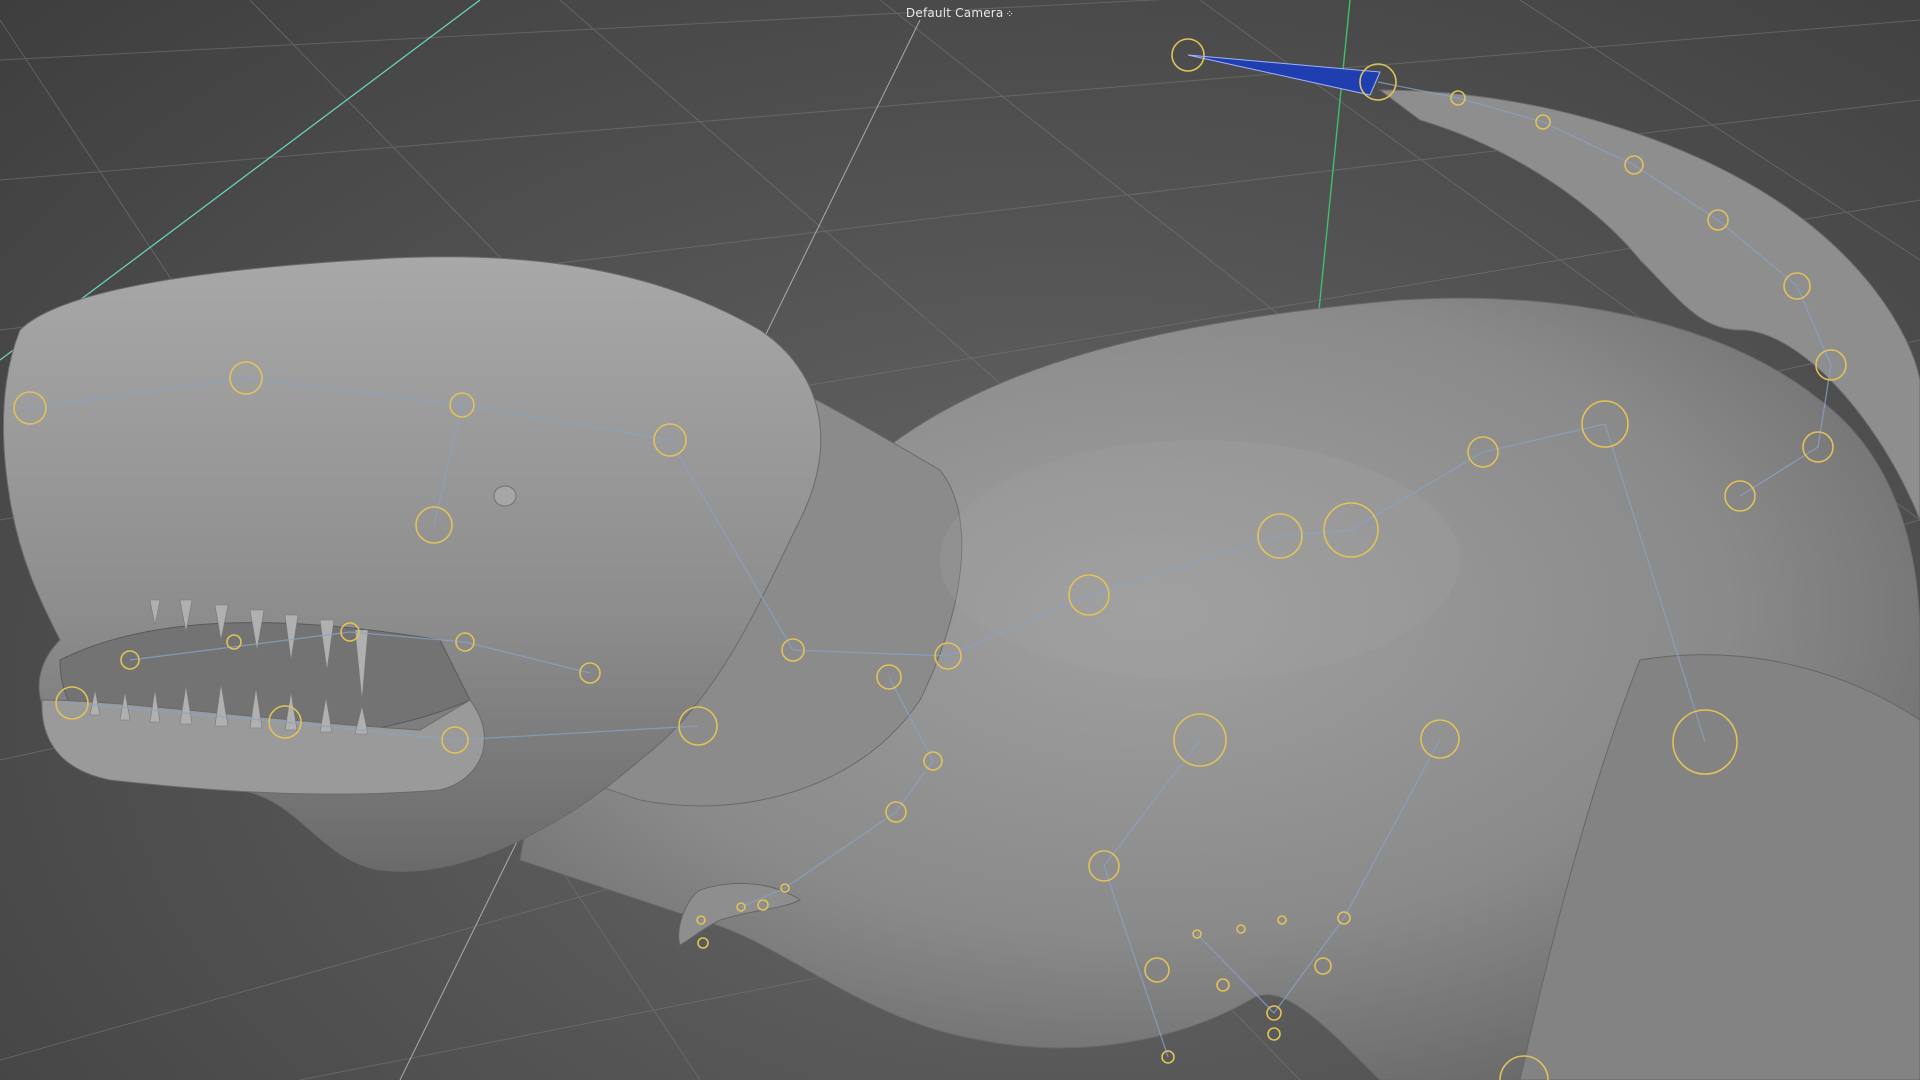  I want to click on eye-mesh, so click(505, 496).